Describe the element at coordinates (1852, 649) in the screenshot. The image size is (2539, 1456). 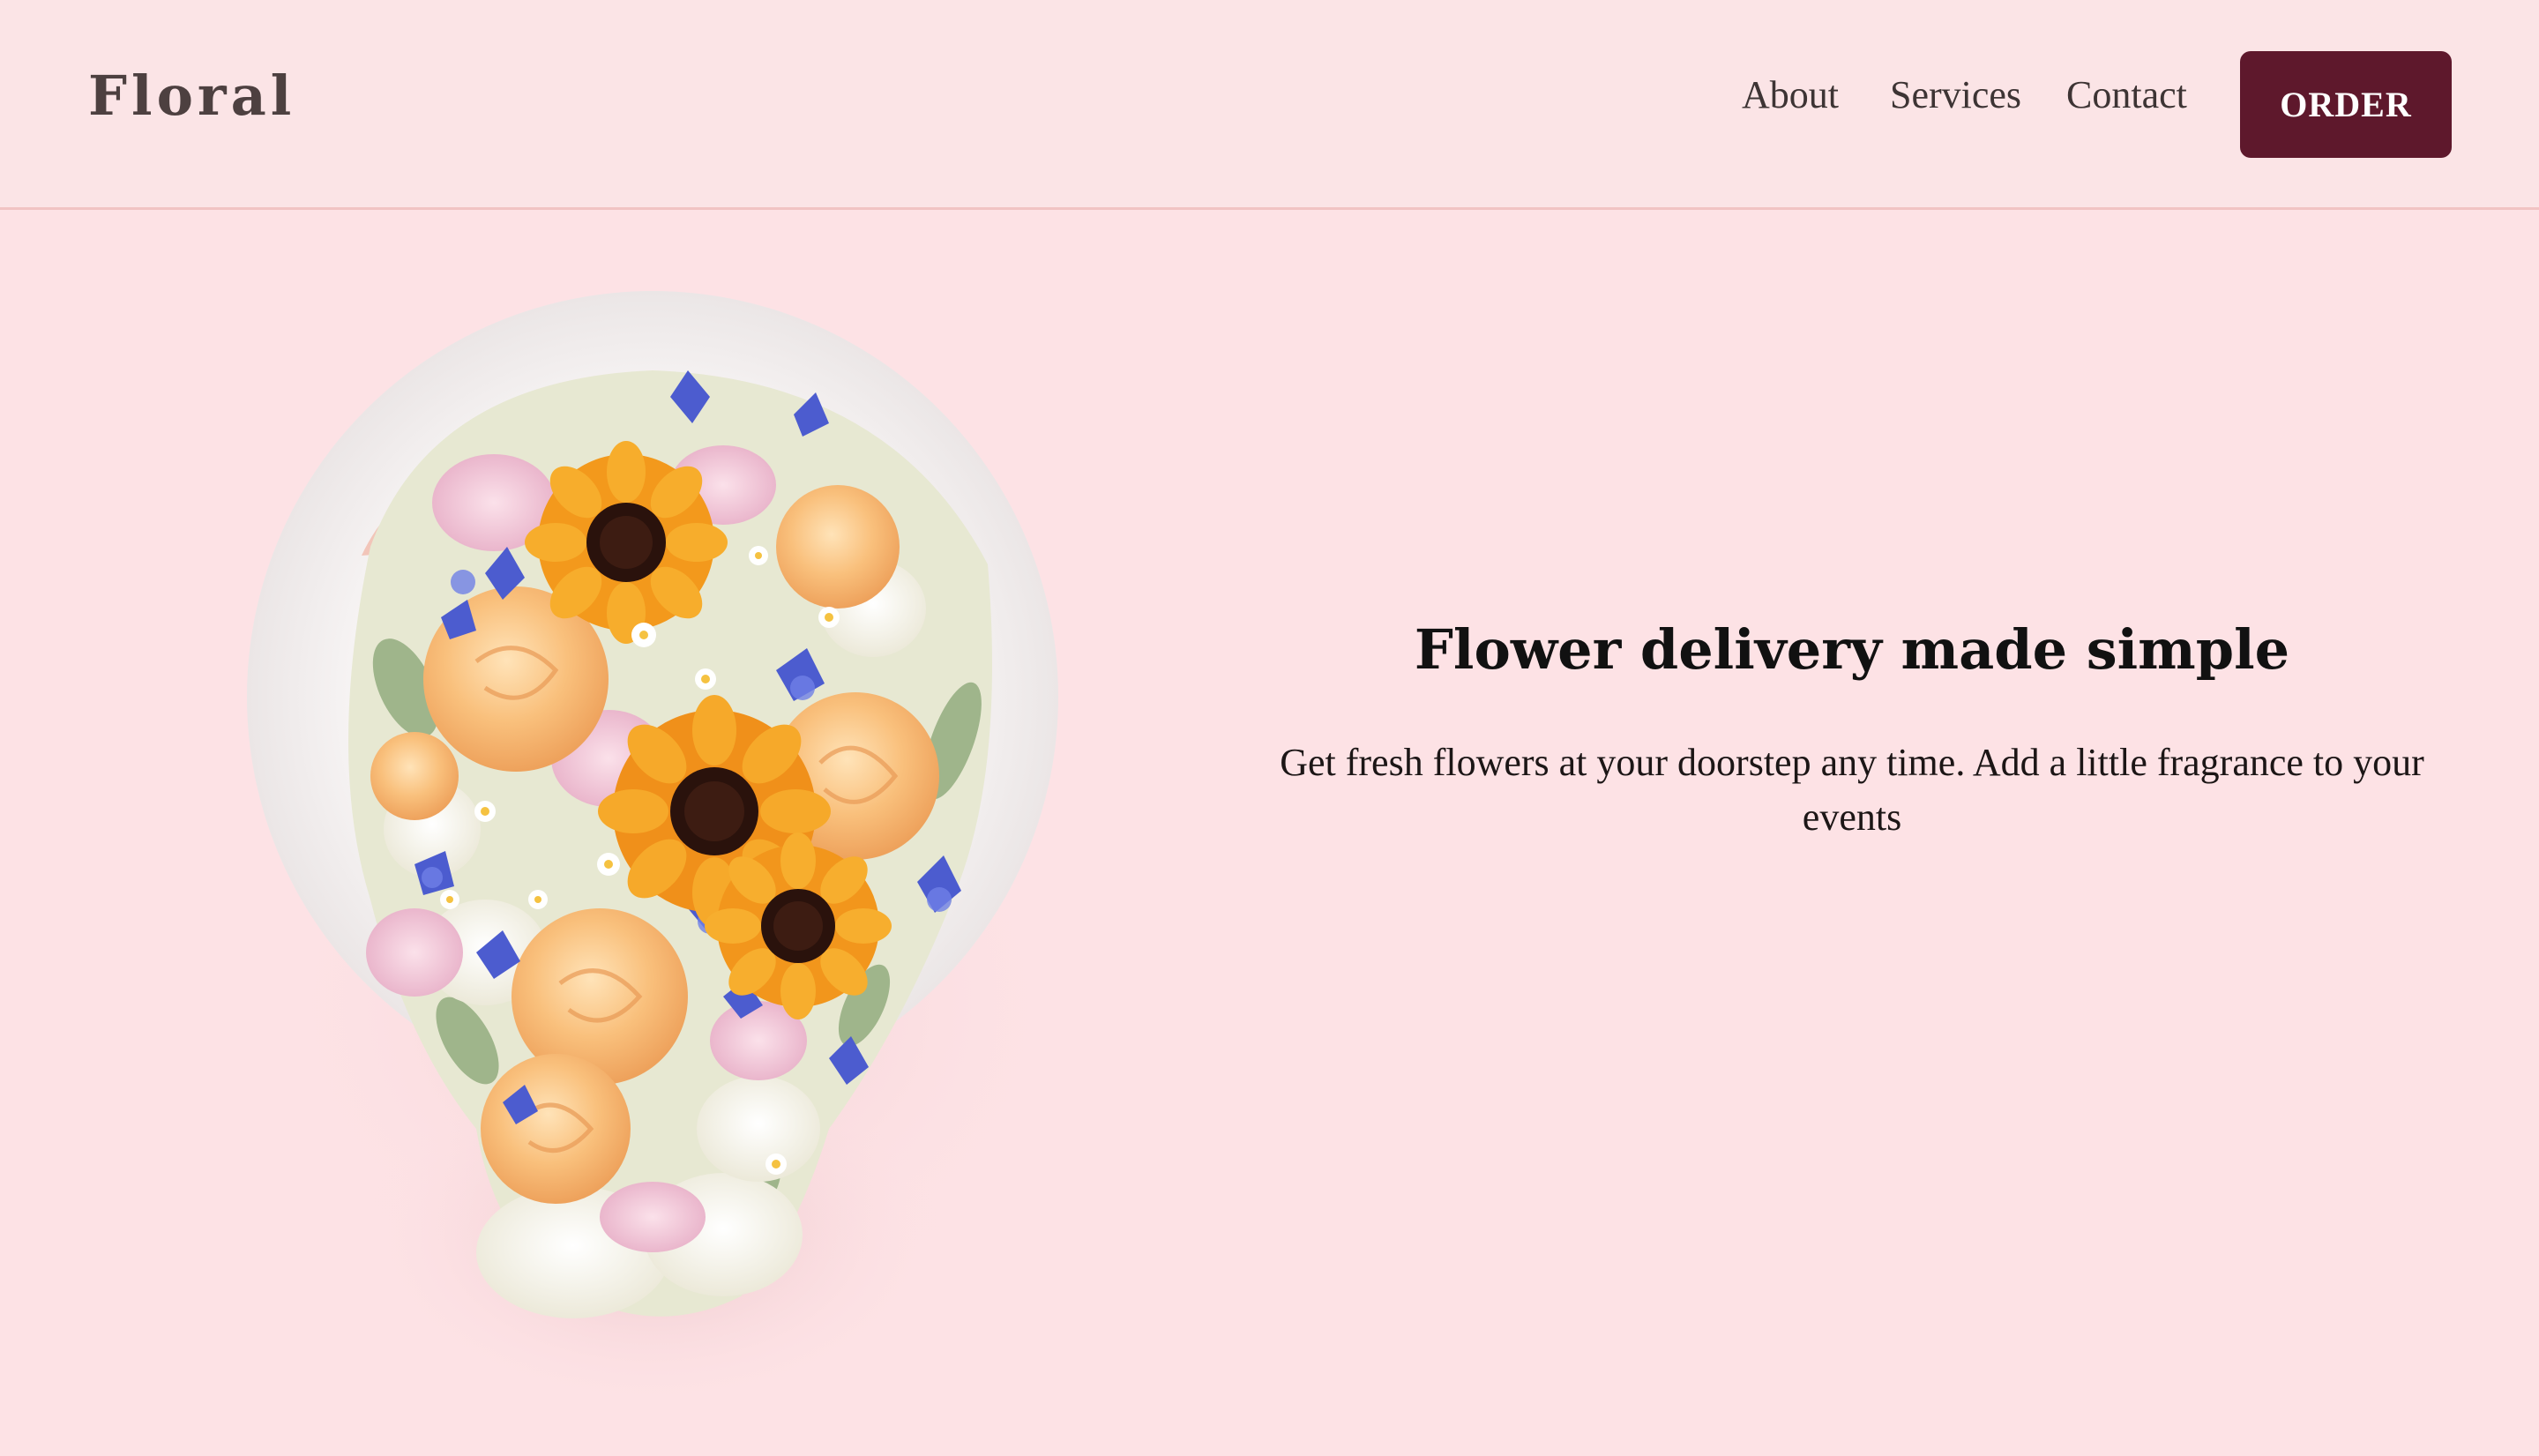
I see `hero-title: Flower delivery made simple` at that location.